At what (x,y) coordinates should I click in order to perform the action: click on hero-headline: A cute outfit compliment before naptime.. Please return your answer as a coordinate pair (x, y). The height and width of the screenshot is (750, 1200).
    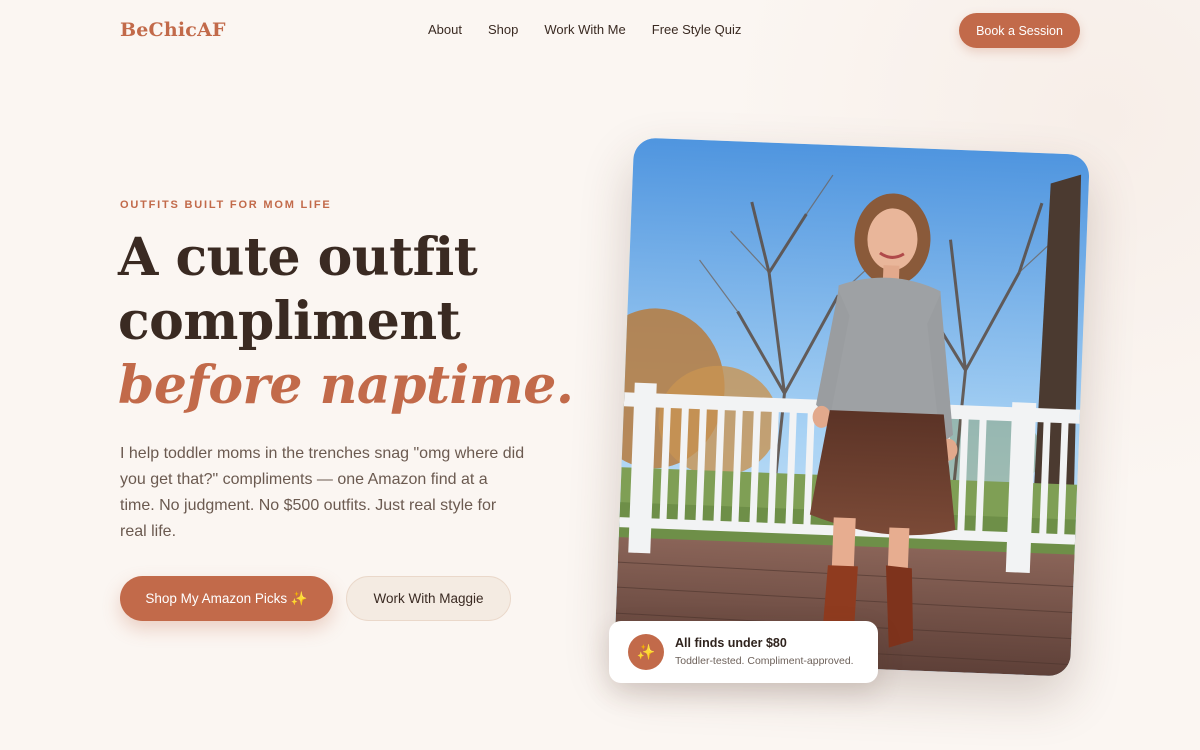
    Looking at the image, I should click on (353, 322).